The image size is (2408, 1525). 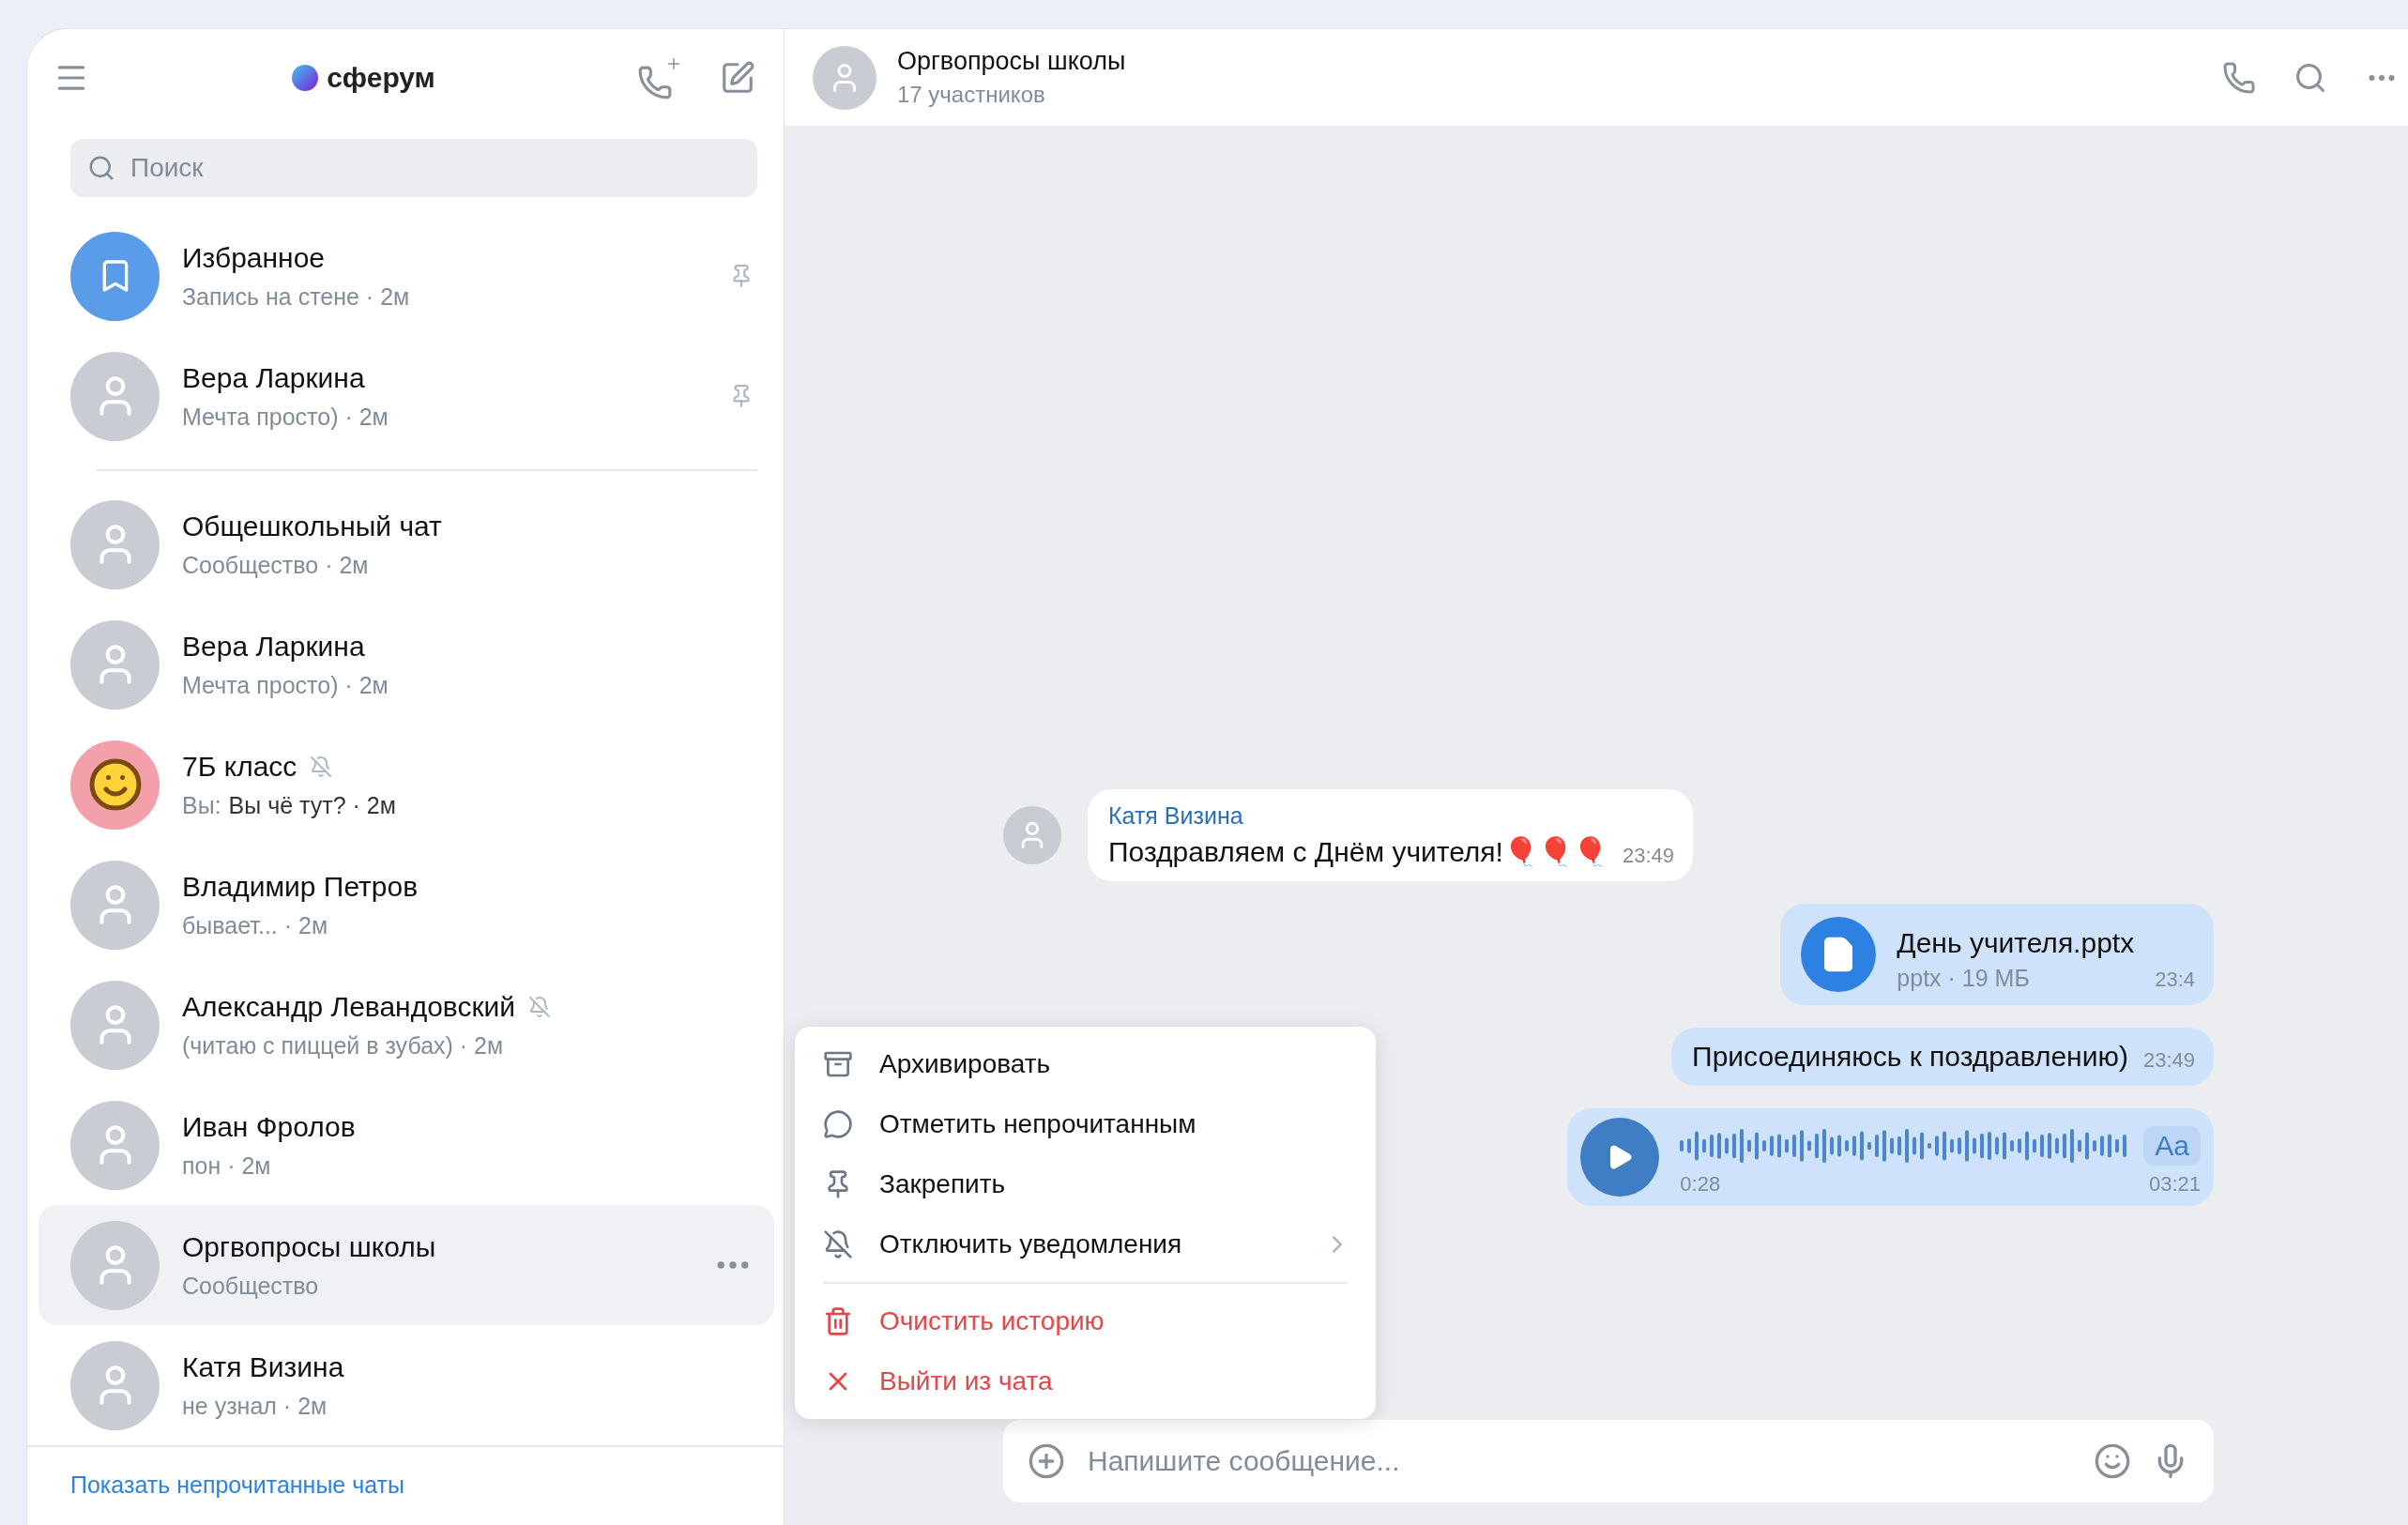 What do you see at coordinates (406, 1385) in the screenshot?
I see `chat-list-item: Катя Визина не узнал · 2м` at bounding box center [406, 1385].